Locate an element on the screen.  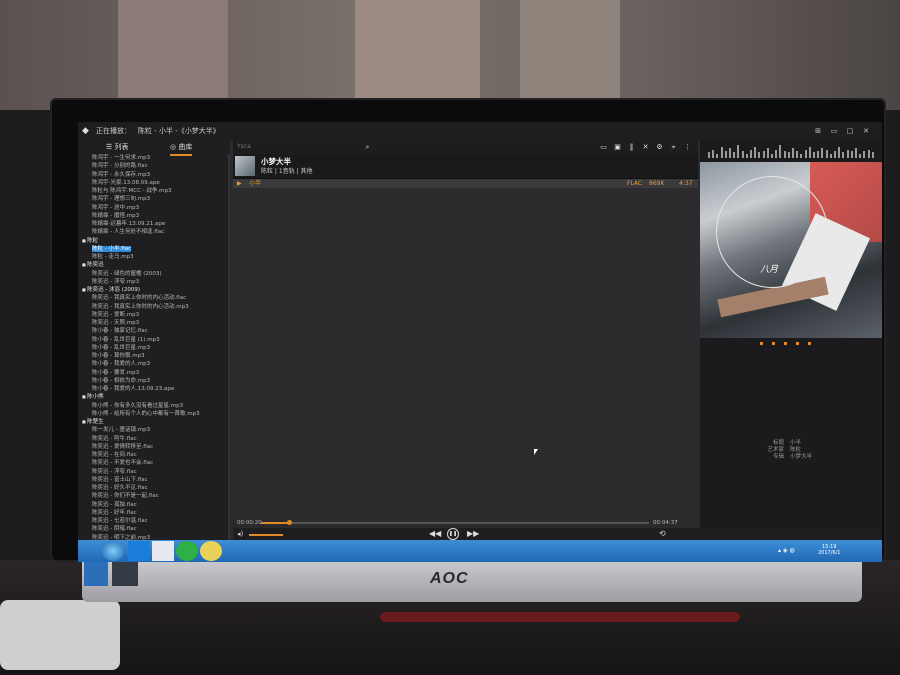
tree-folder: 陈楚生 is located at coordinates (155, 422).